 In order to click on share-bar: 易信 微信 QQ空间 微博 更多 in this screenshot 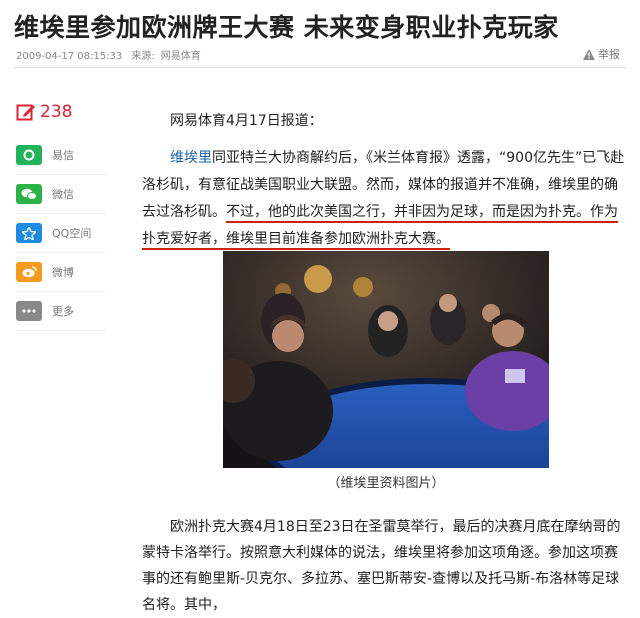, I will do `click(61, 233)`.